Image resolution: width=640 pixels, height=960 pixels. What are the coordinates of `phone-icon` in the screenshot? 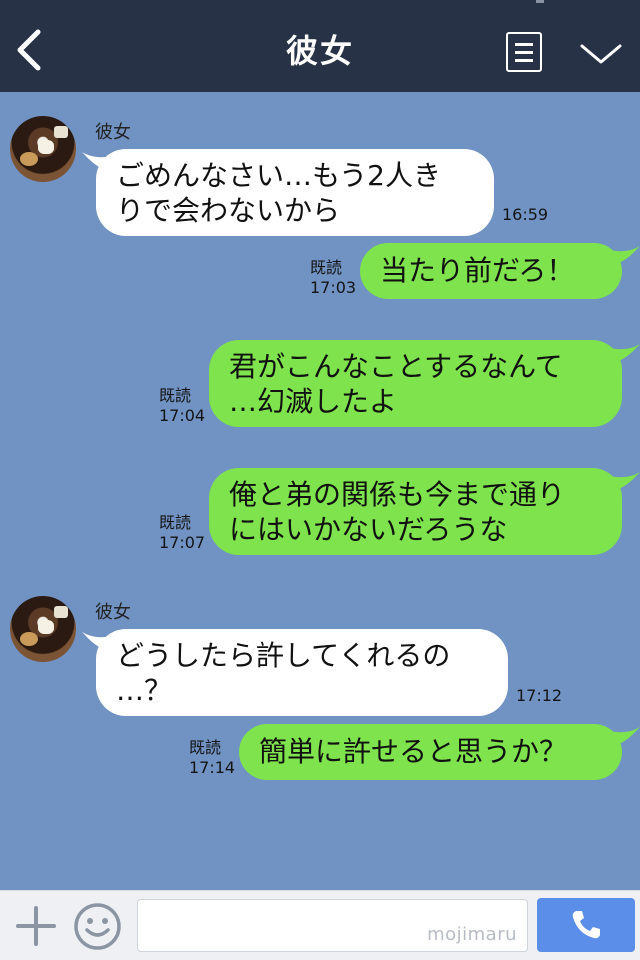 It's located at (586, 925).